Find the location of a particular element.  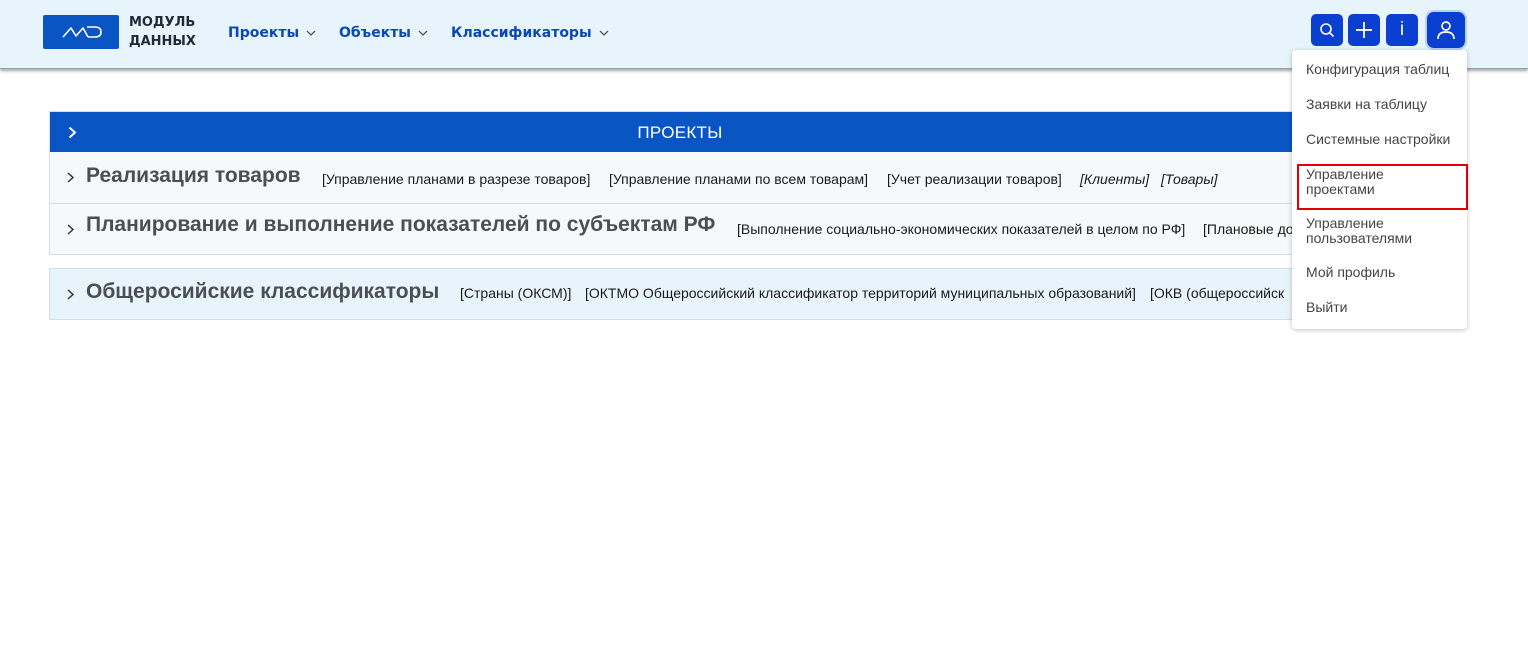

menu-item-user-management-line1: Управление is located at coordinates (1345, 223).